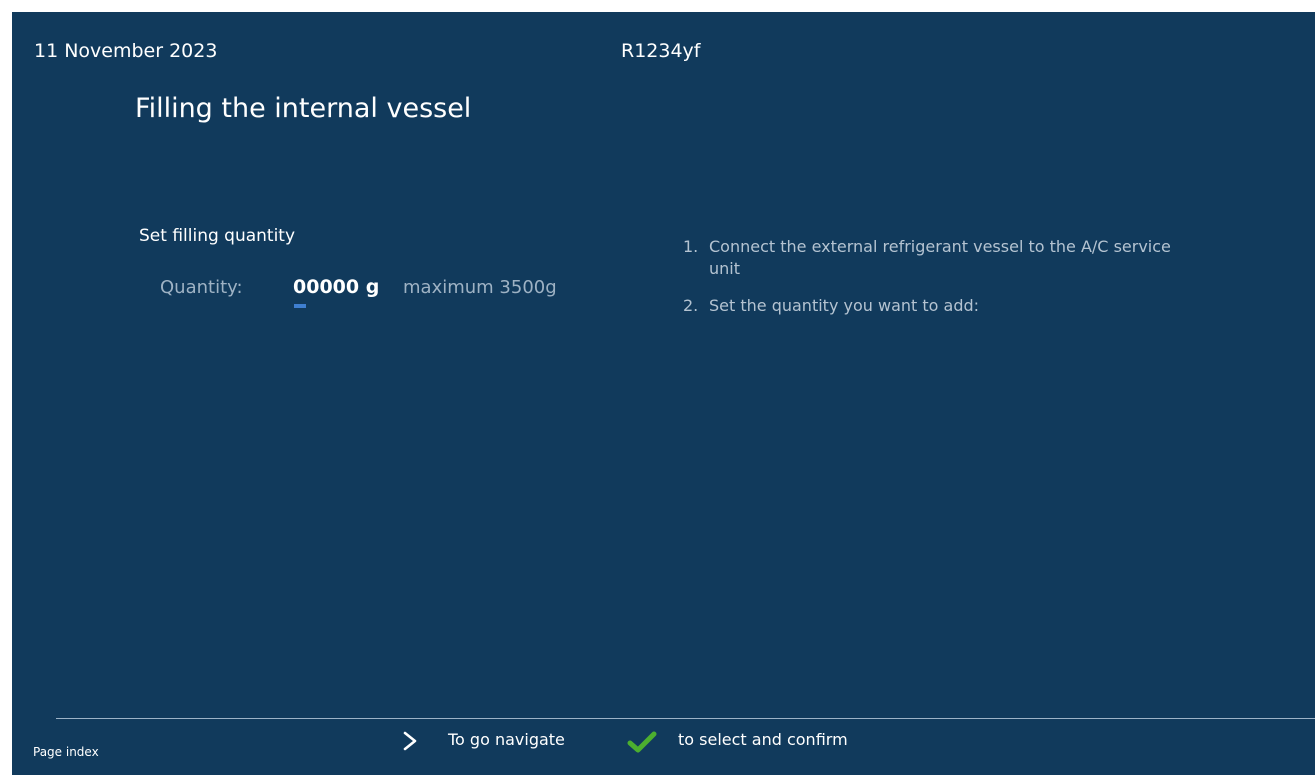  I want to click on page-index-link: Page index, so click(66, 752).